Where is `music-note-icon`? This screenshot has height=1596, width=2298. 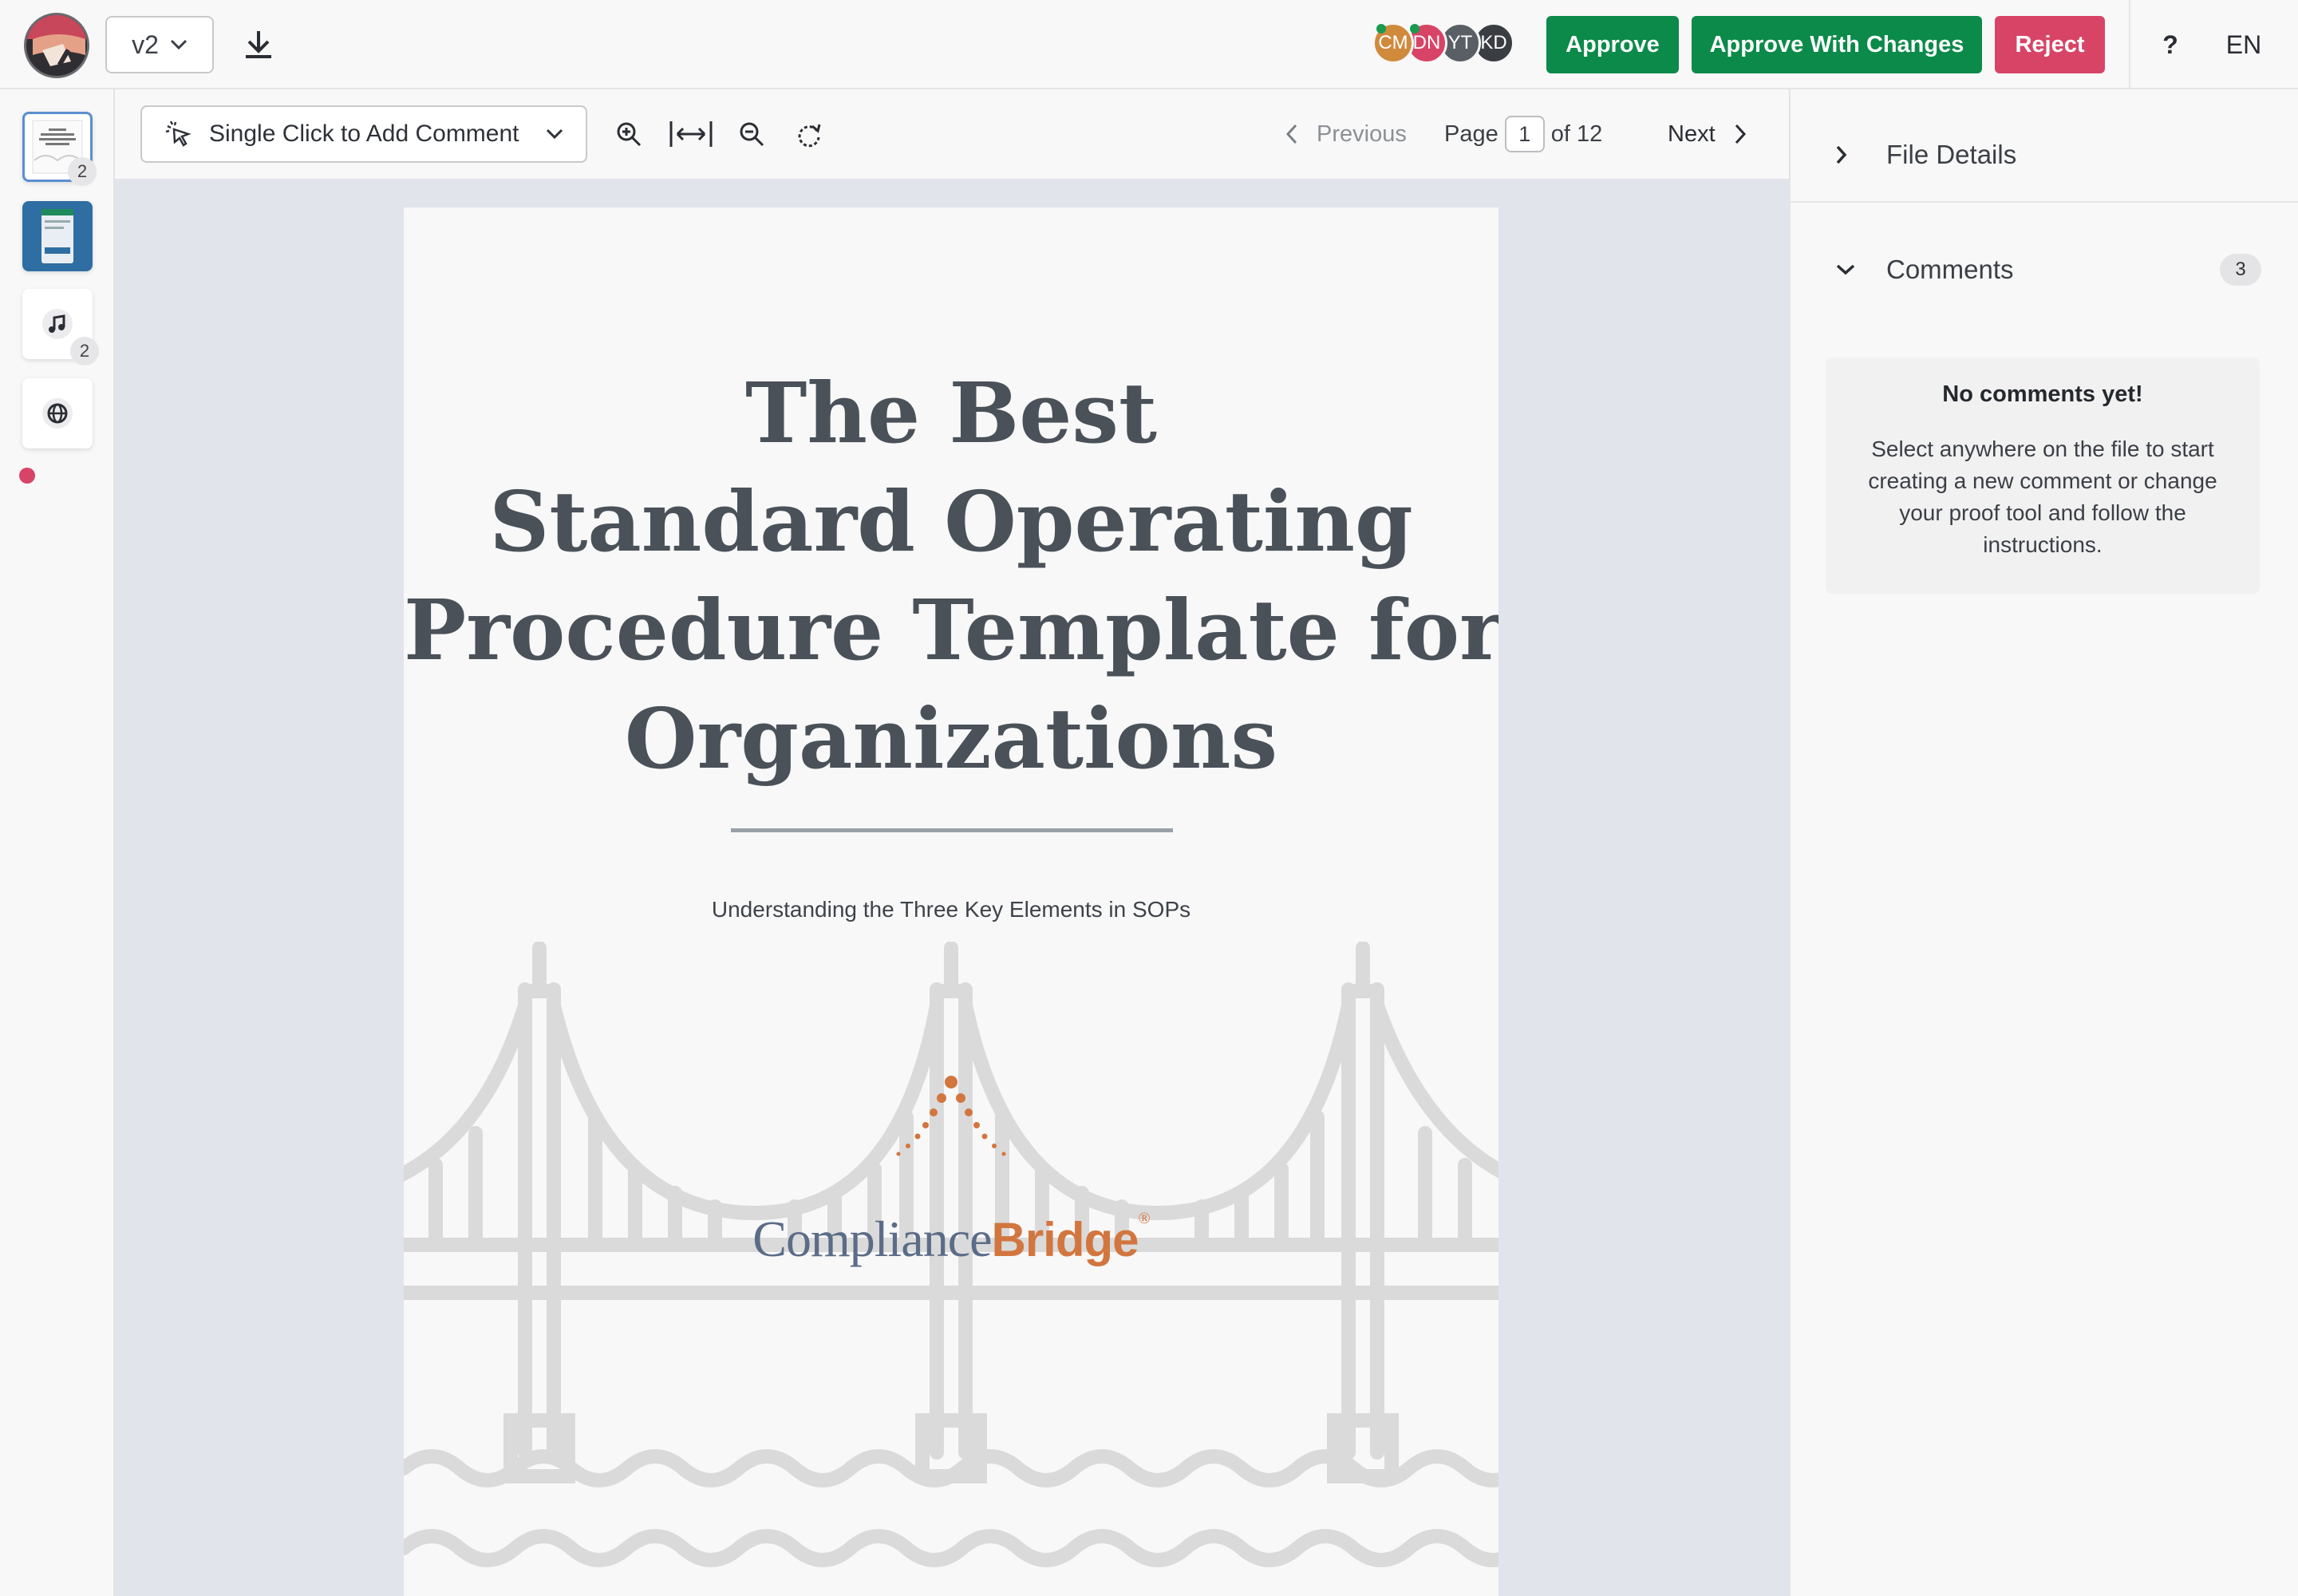
music-note-icon is located at coordinates (58, 324).